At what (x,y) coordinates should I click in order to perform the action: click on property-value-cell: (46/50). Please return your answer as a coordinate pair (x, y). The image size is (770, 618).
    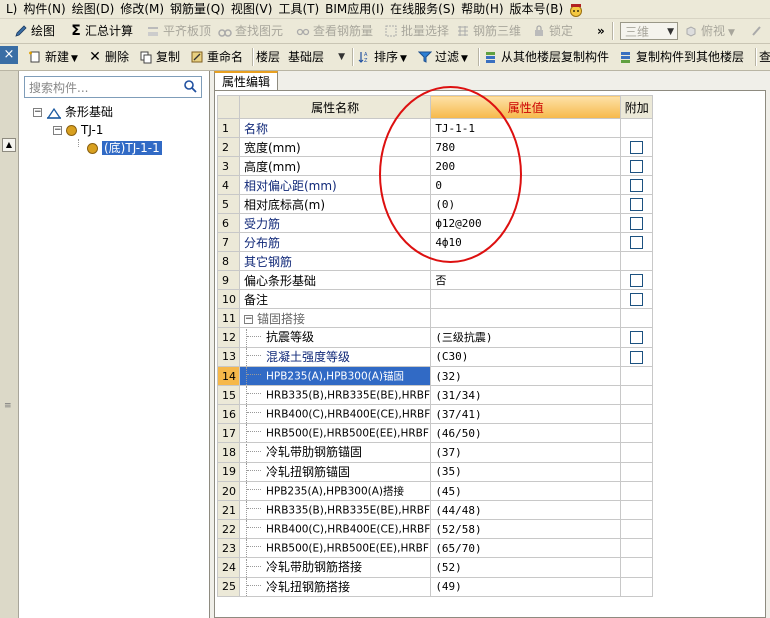
    Looking at the image, I should click on (526, 433).